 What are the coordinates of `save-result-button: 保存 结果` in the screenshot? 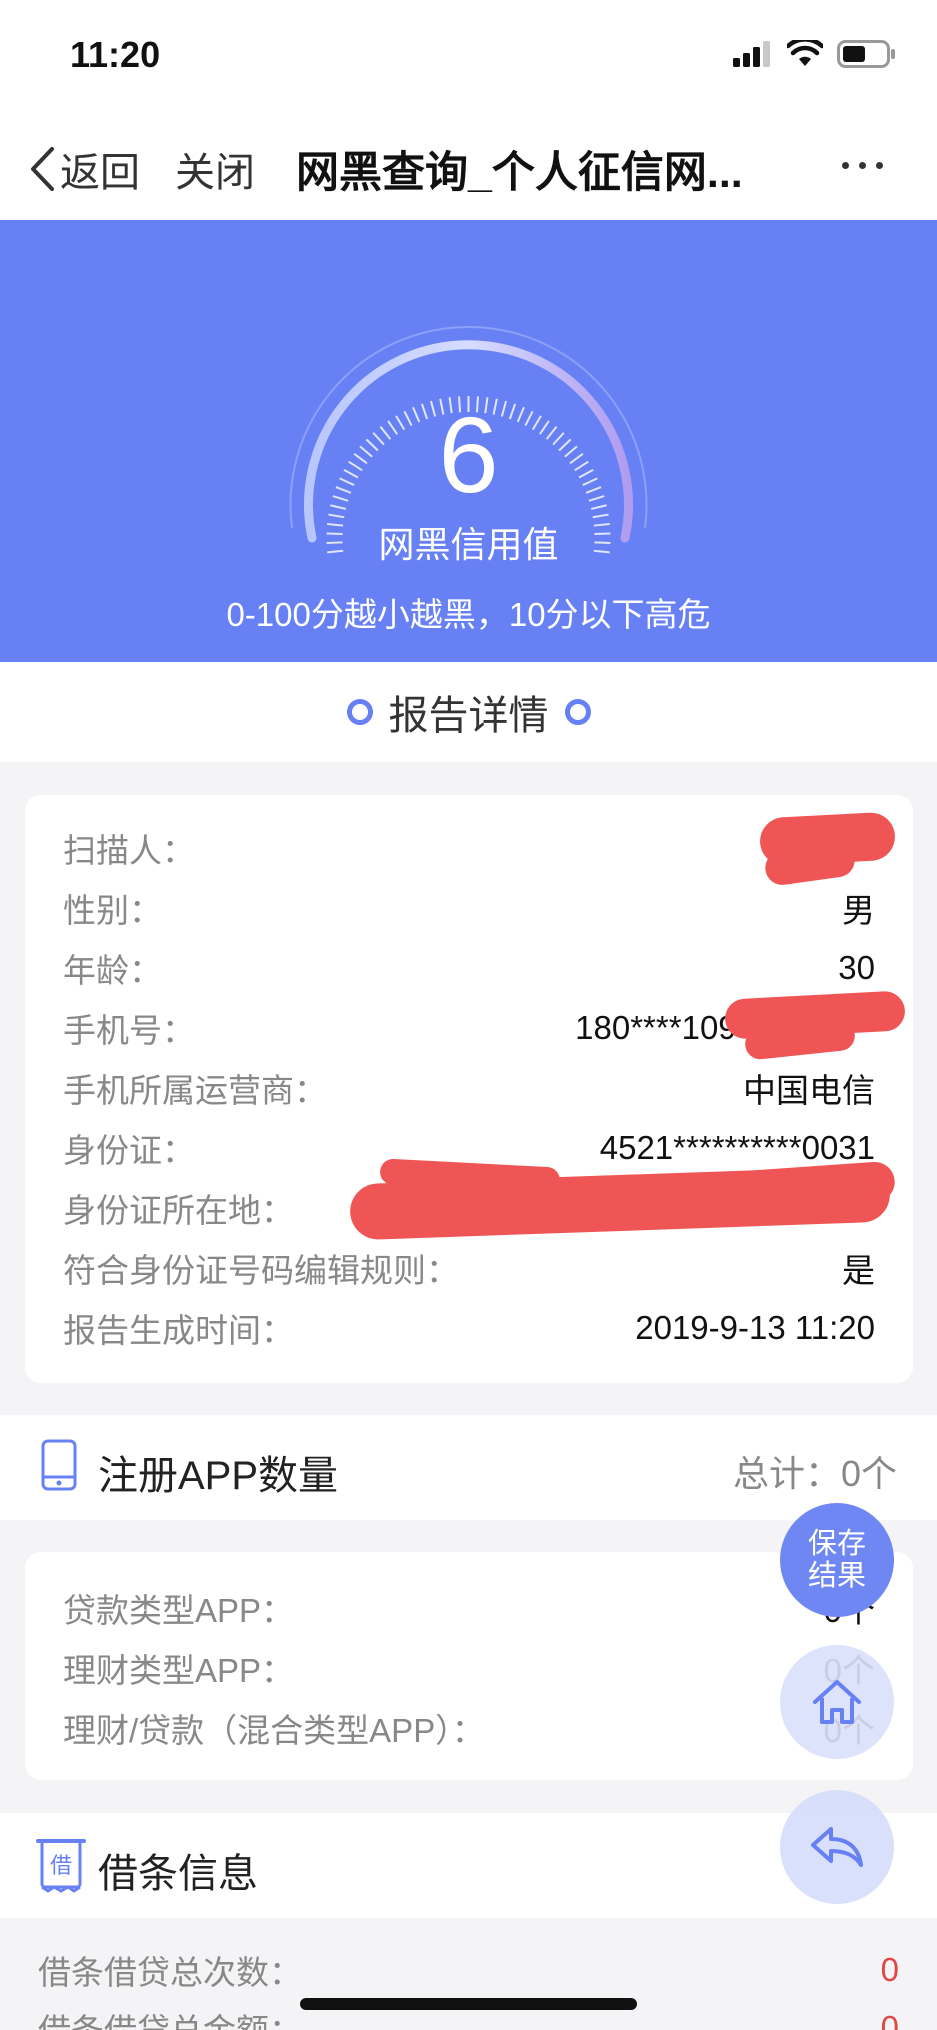 It's located at (837, 1560).